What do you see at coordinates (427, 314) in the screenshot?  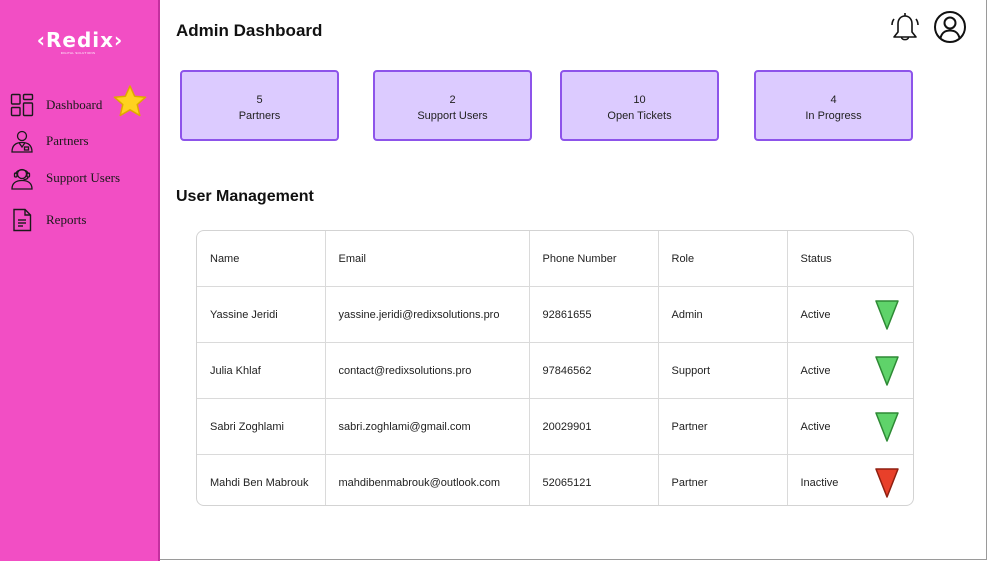 I see `user-email: yassine.jeridi@redixsolutions.pro` at bounding box center [427, 314].